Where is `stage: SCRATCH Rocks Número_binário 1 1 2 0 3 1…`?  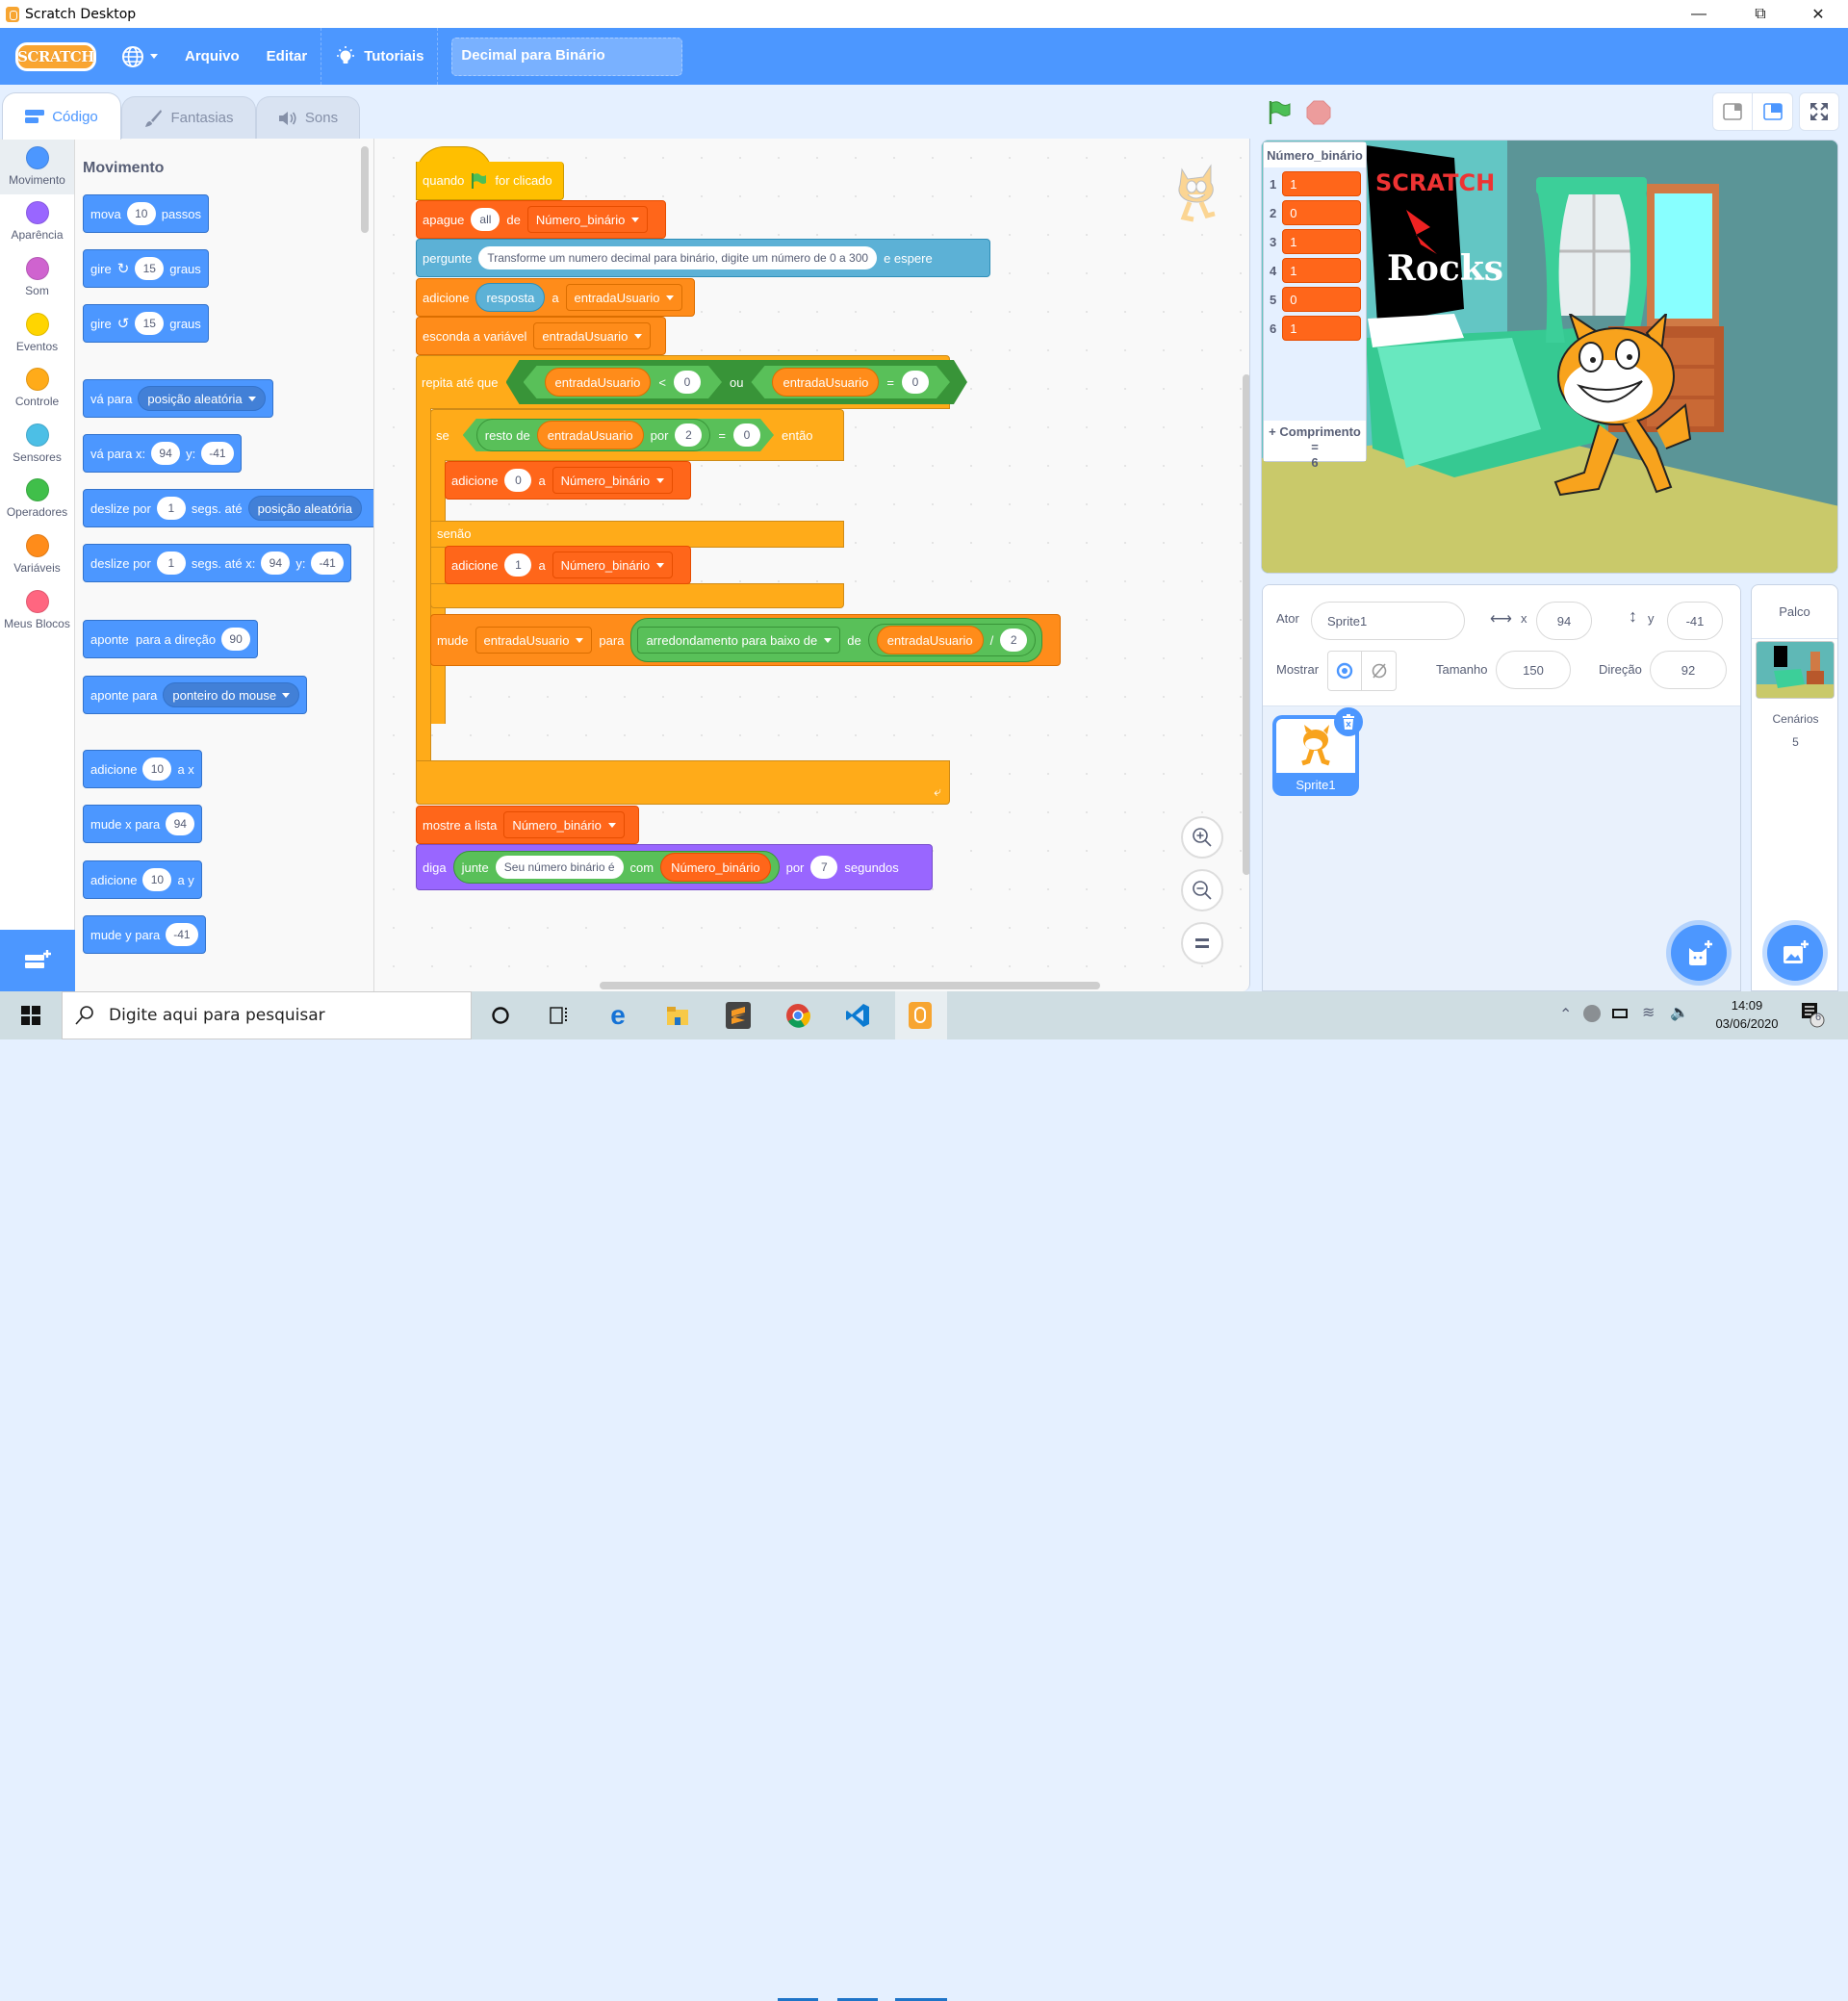
stage: SCRATCH Rocks Número_binário 1 1 2 0 3 1… is located at coordinates (1549, 357).